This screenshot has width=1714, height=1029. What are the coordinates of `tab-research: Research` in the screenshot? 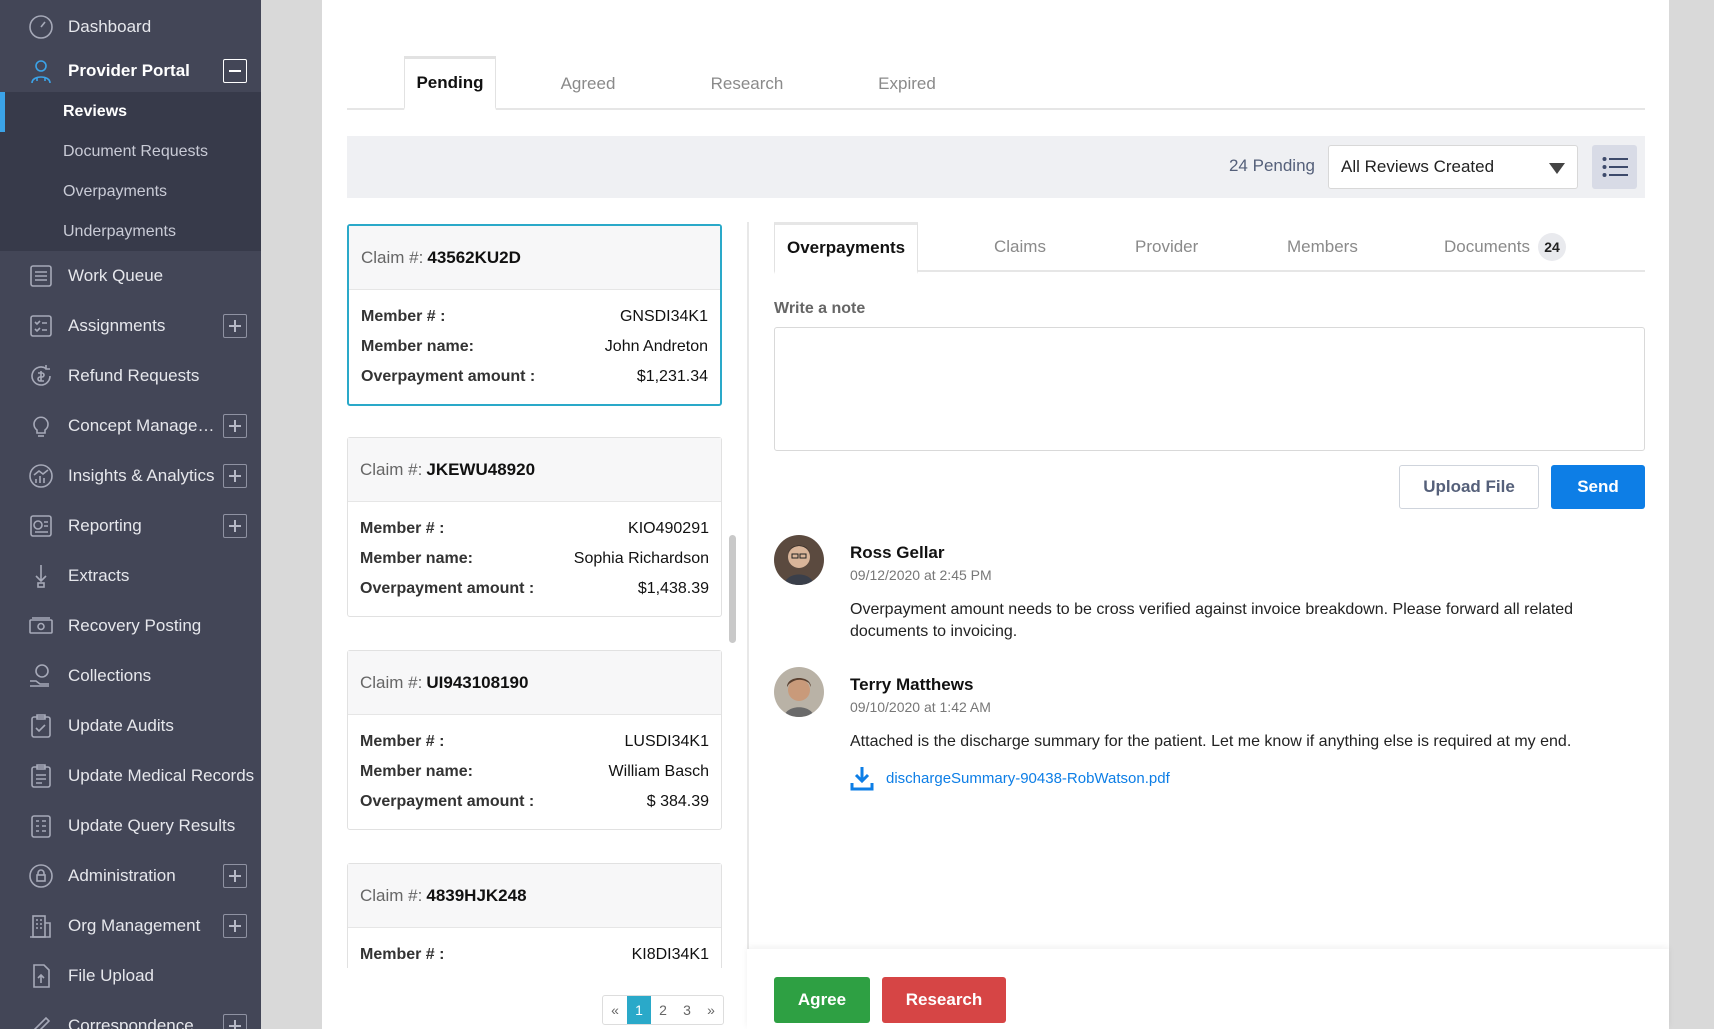 It's located at (747, 84).